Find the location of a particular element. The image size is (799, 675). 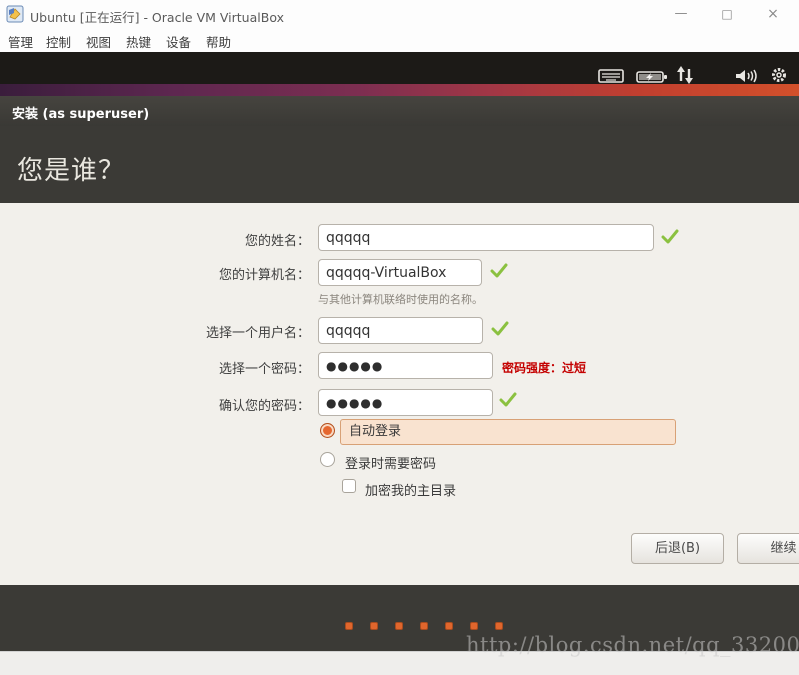

menu-view: 视图 is located at coordinates (98, 41).